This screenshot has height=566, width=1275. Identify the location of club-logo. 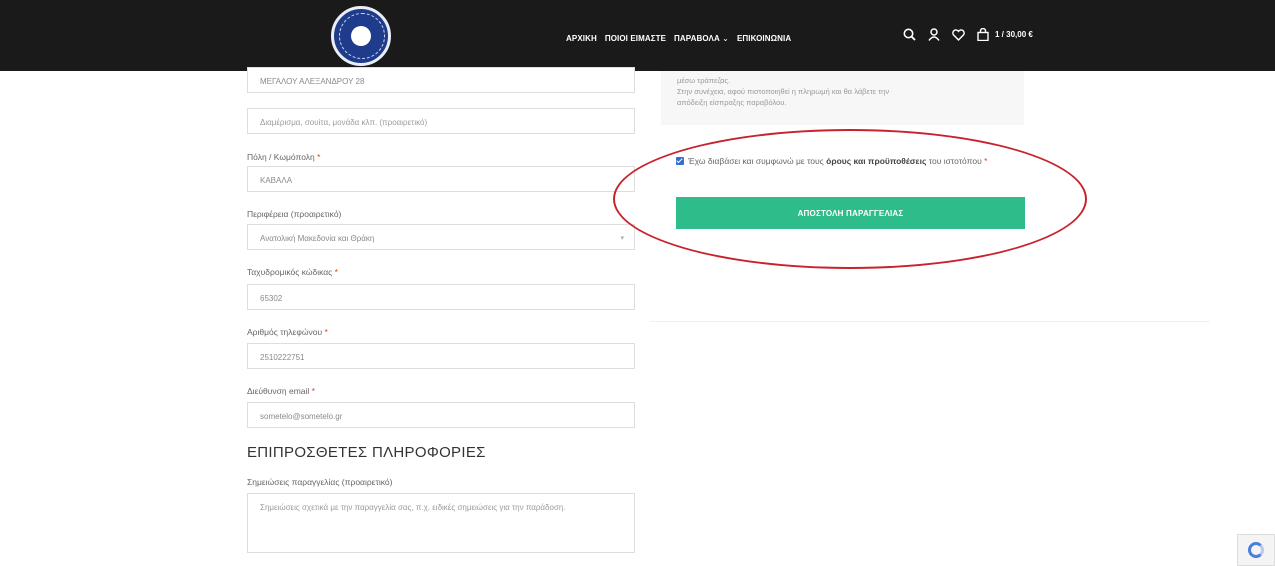
(361, 36).